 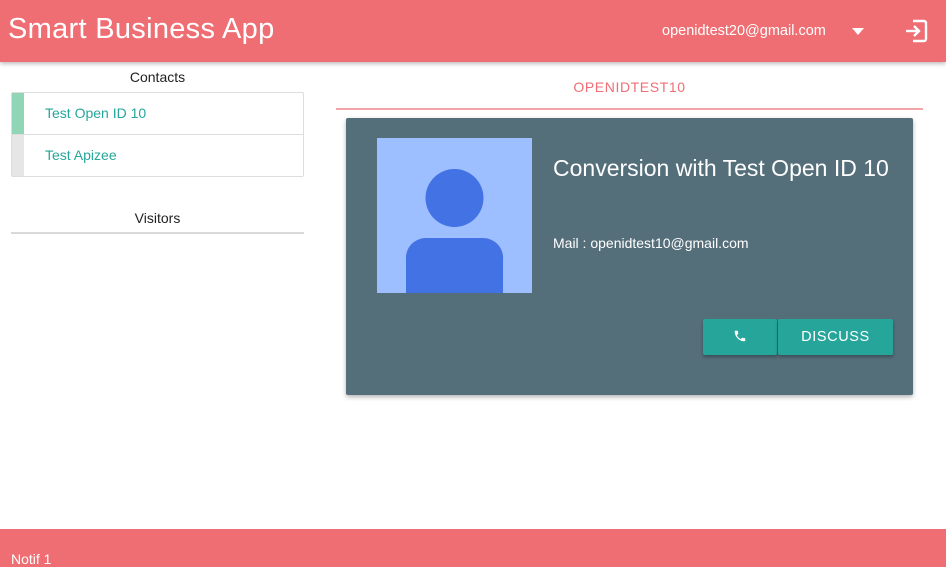 What do you see at coordinates (473, 548) in the screenshot?
I see `notification-bar: Notif 1` at bounding box center [473, 548].